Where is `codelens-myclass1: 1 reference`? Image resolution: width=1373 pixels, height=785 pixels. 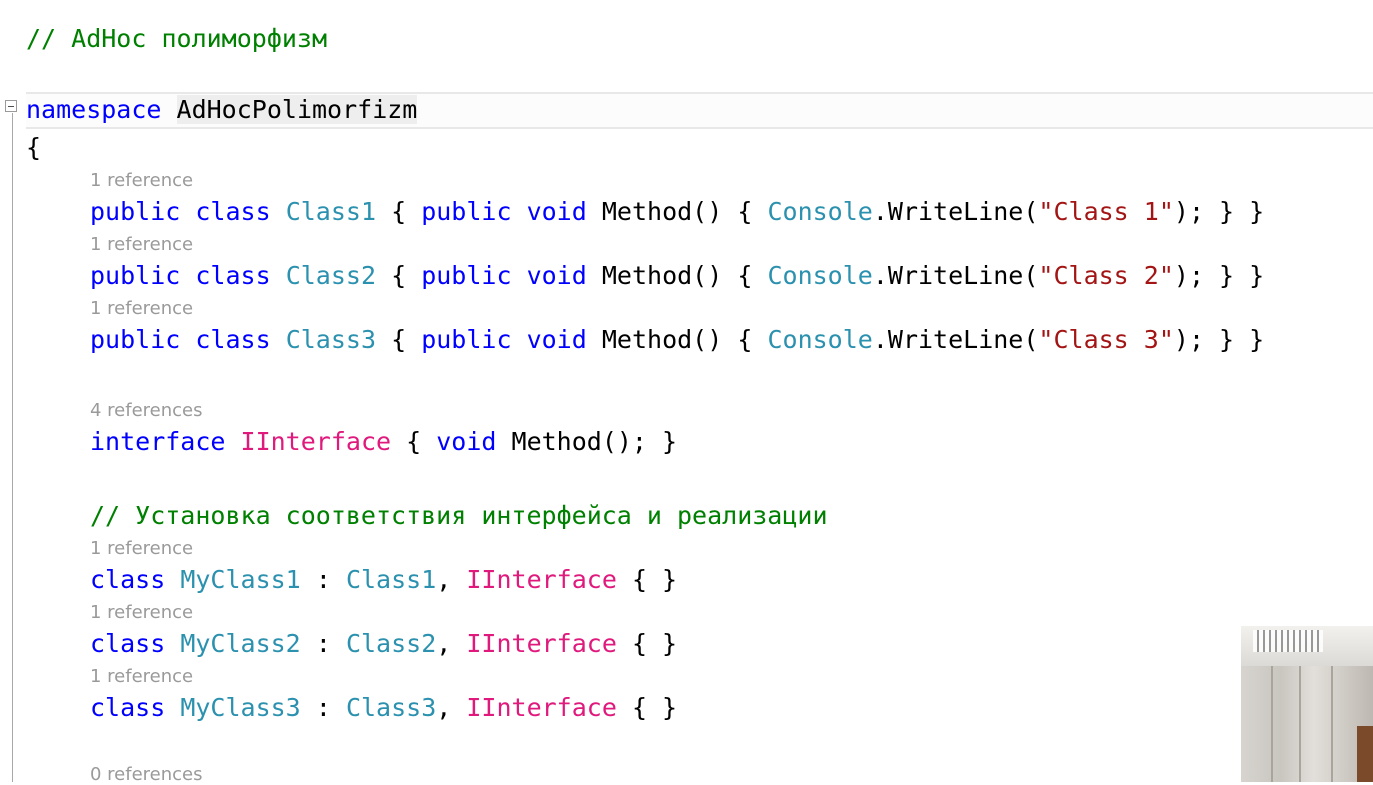
codelens-myclass1: 1 reference is located at coordinates (141, 548).